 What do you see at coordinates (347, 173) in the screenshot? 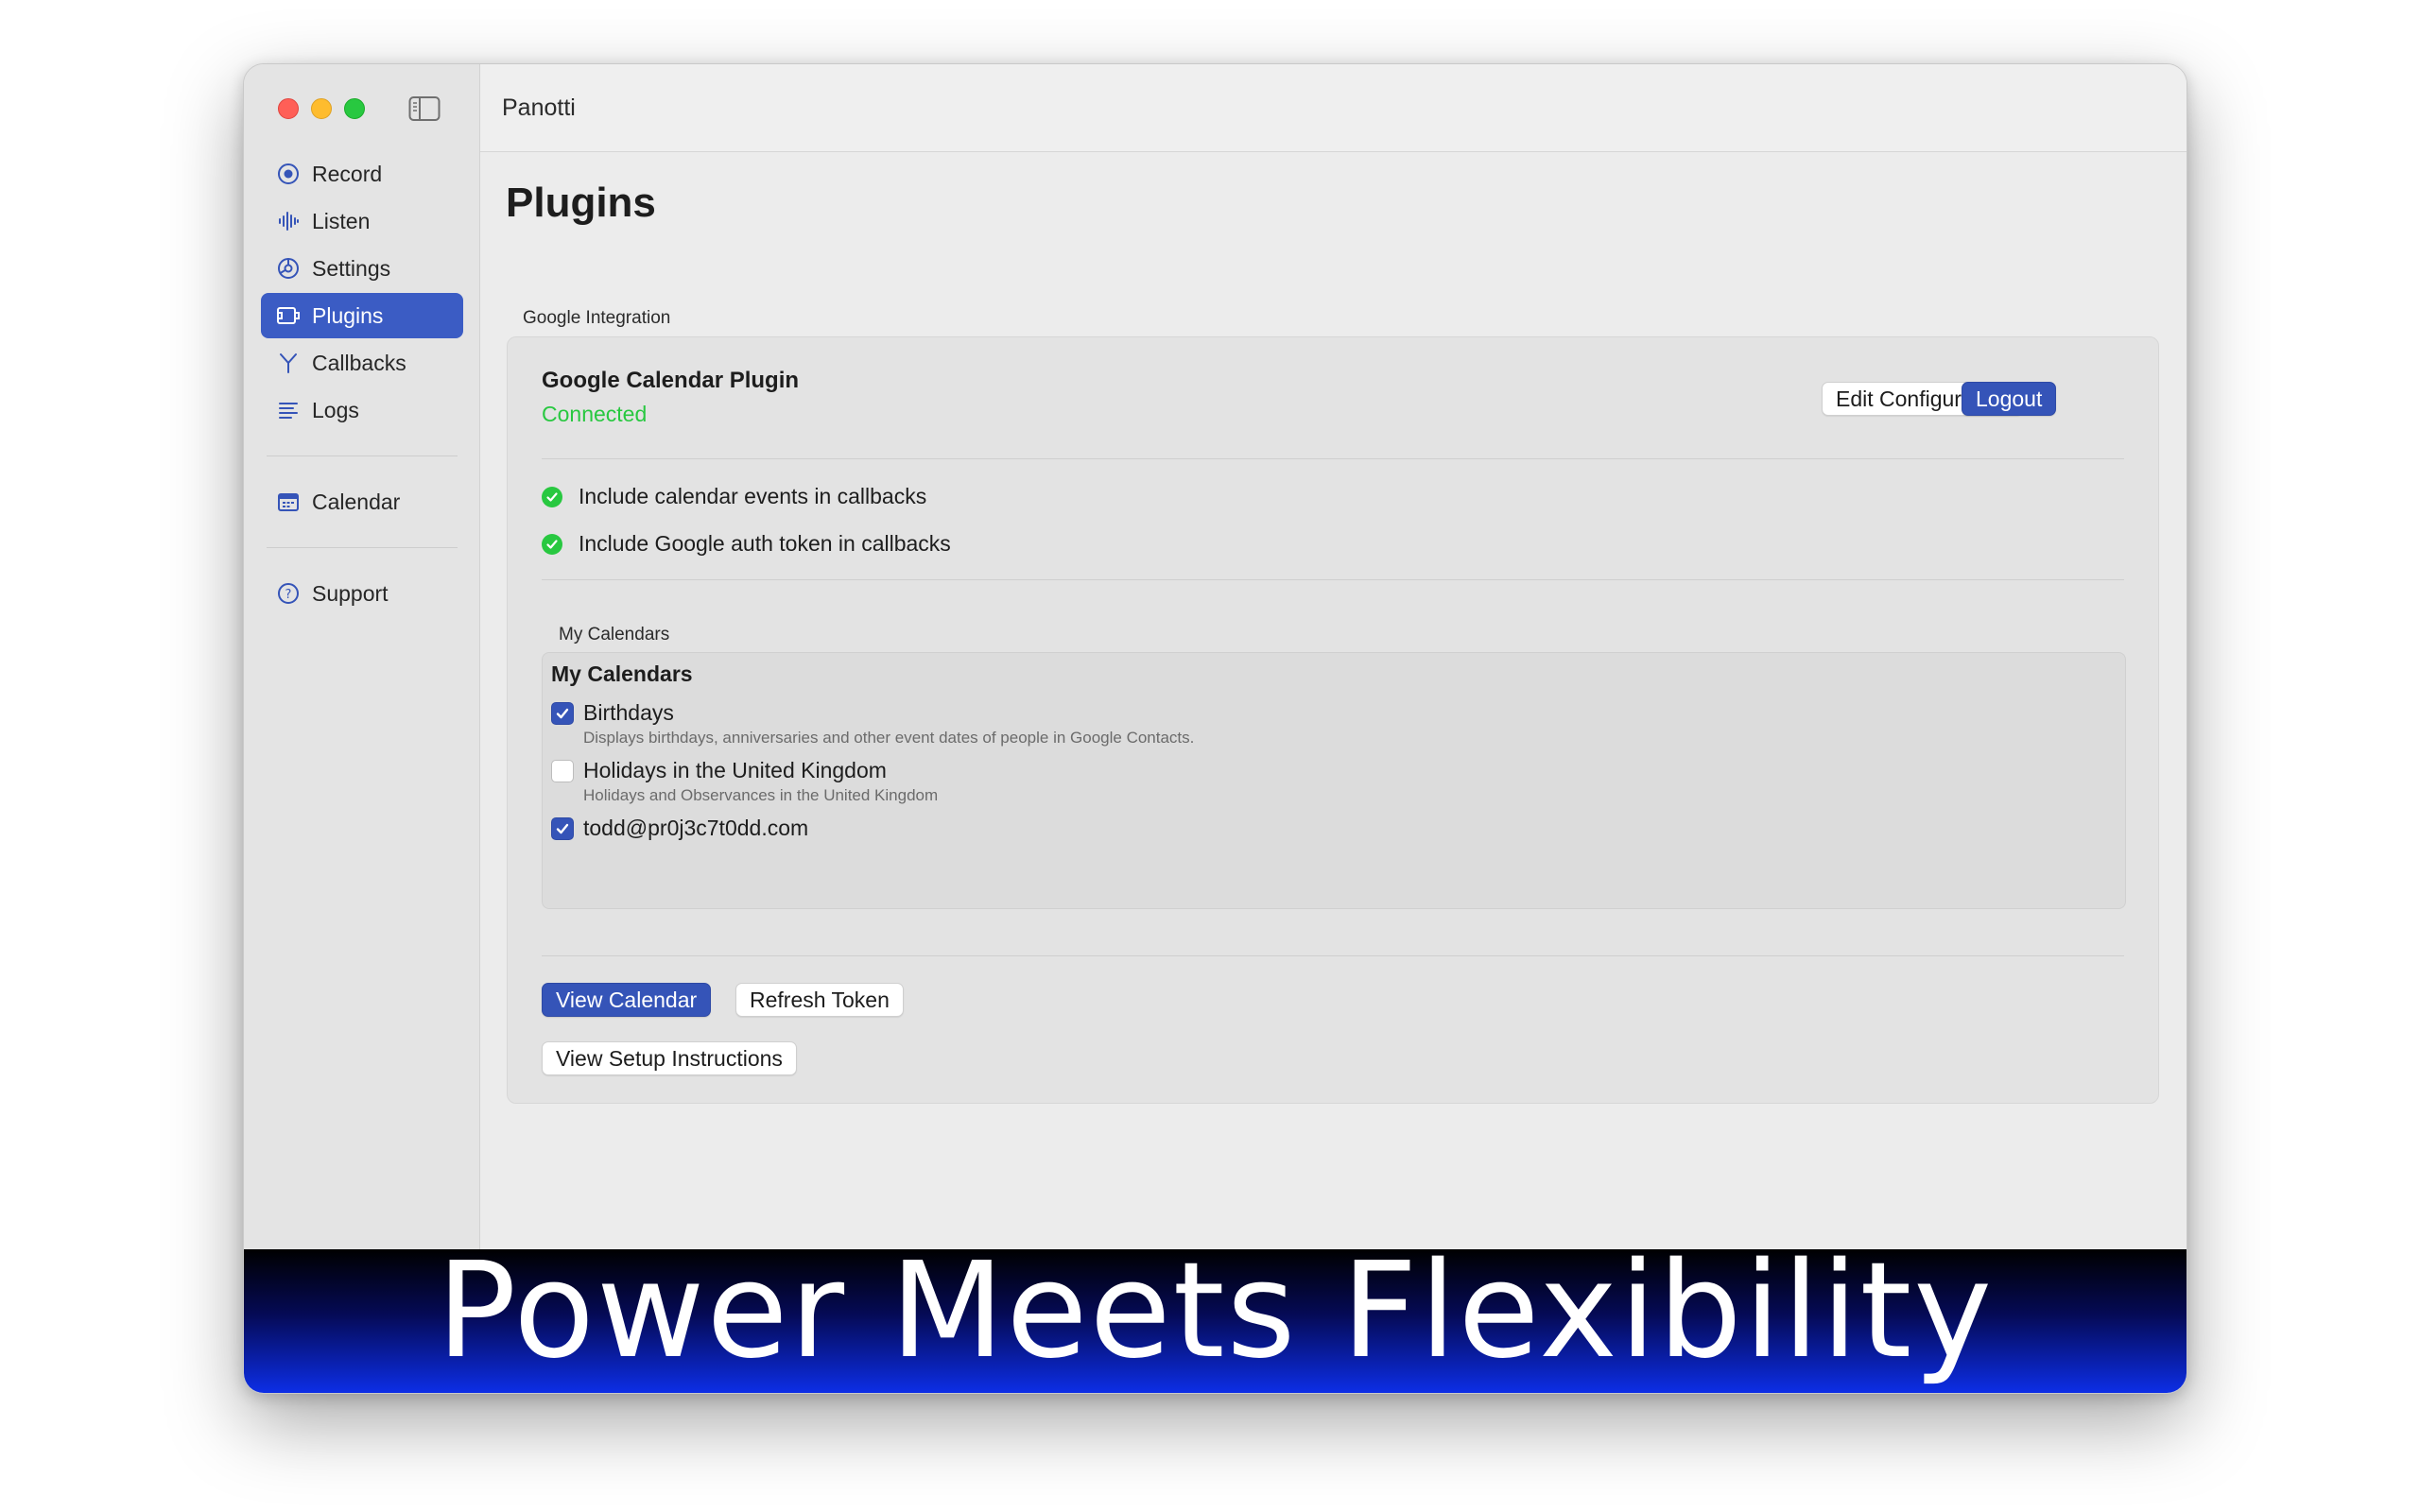
I see `sidebar-item-label: Record` at bounding box center [347, 173].